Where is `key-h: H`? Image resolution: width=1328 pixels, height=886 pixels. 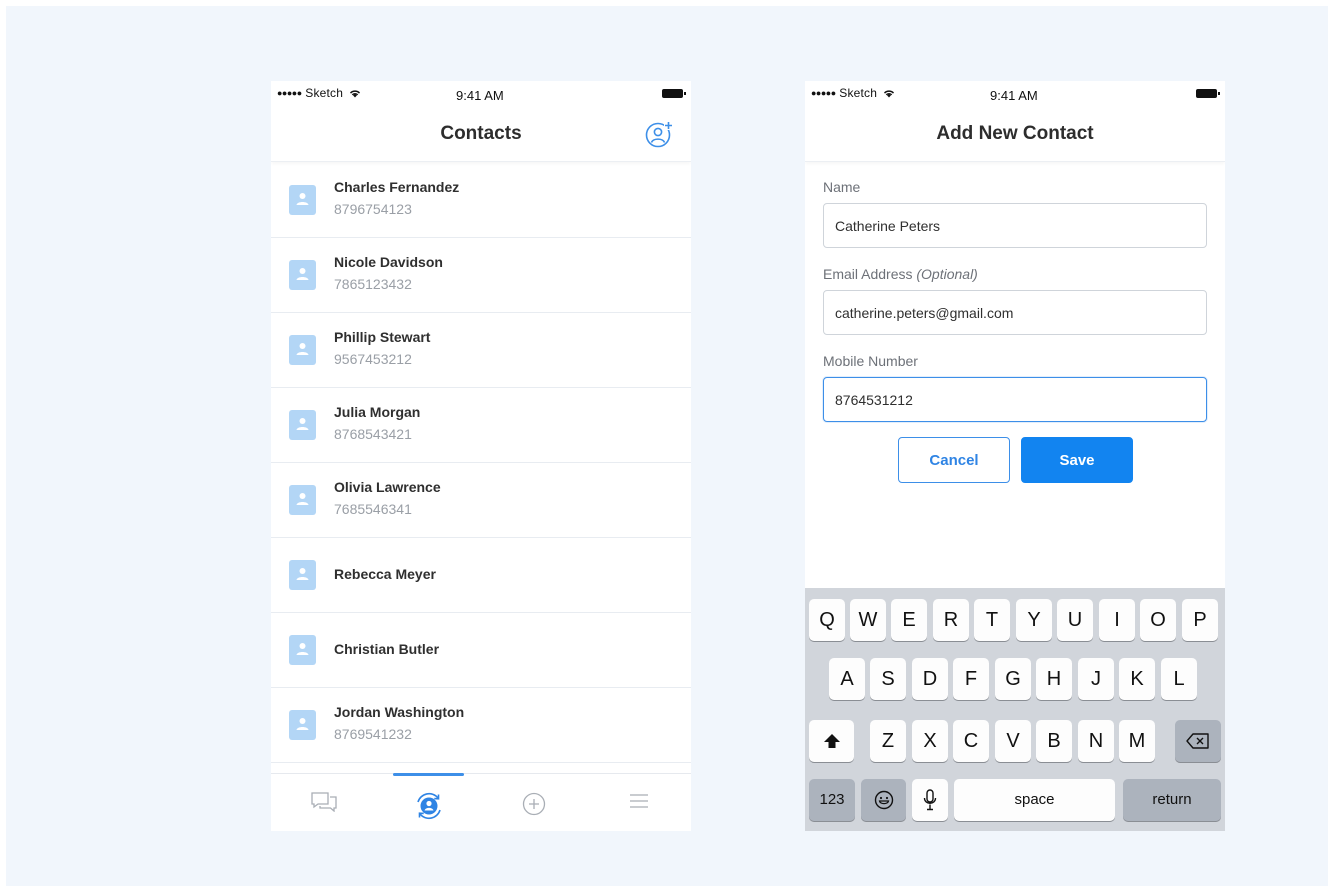 key-h: H is located at coordinates (1054, 679).